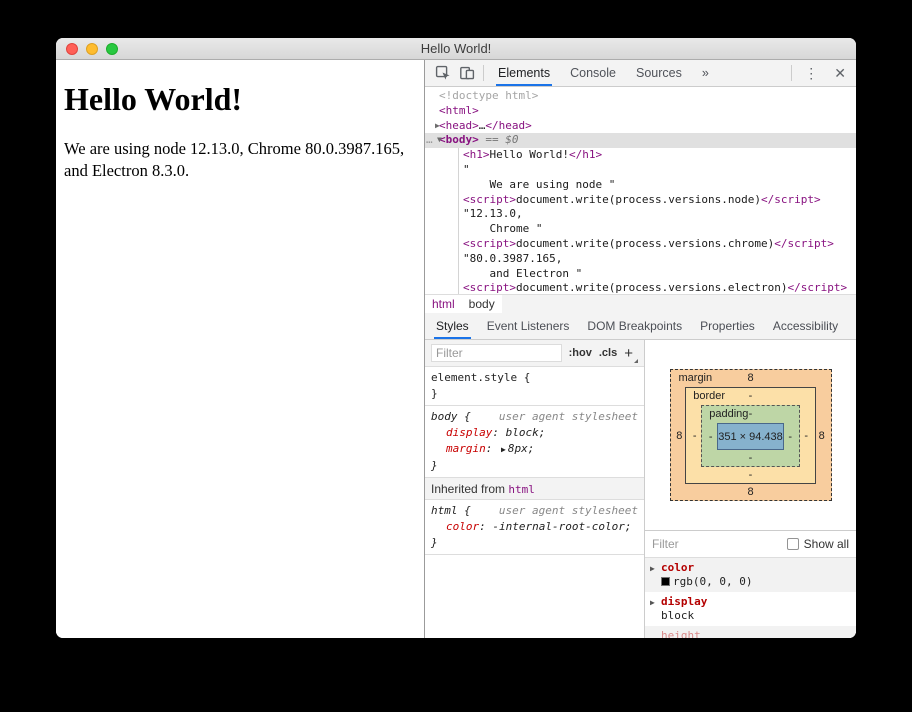  What do you see at coordinates (792, 544) in the screenshot?
I see `show-all-checkbox` at bounding box center [792, 544].